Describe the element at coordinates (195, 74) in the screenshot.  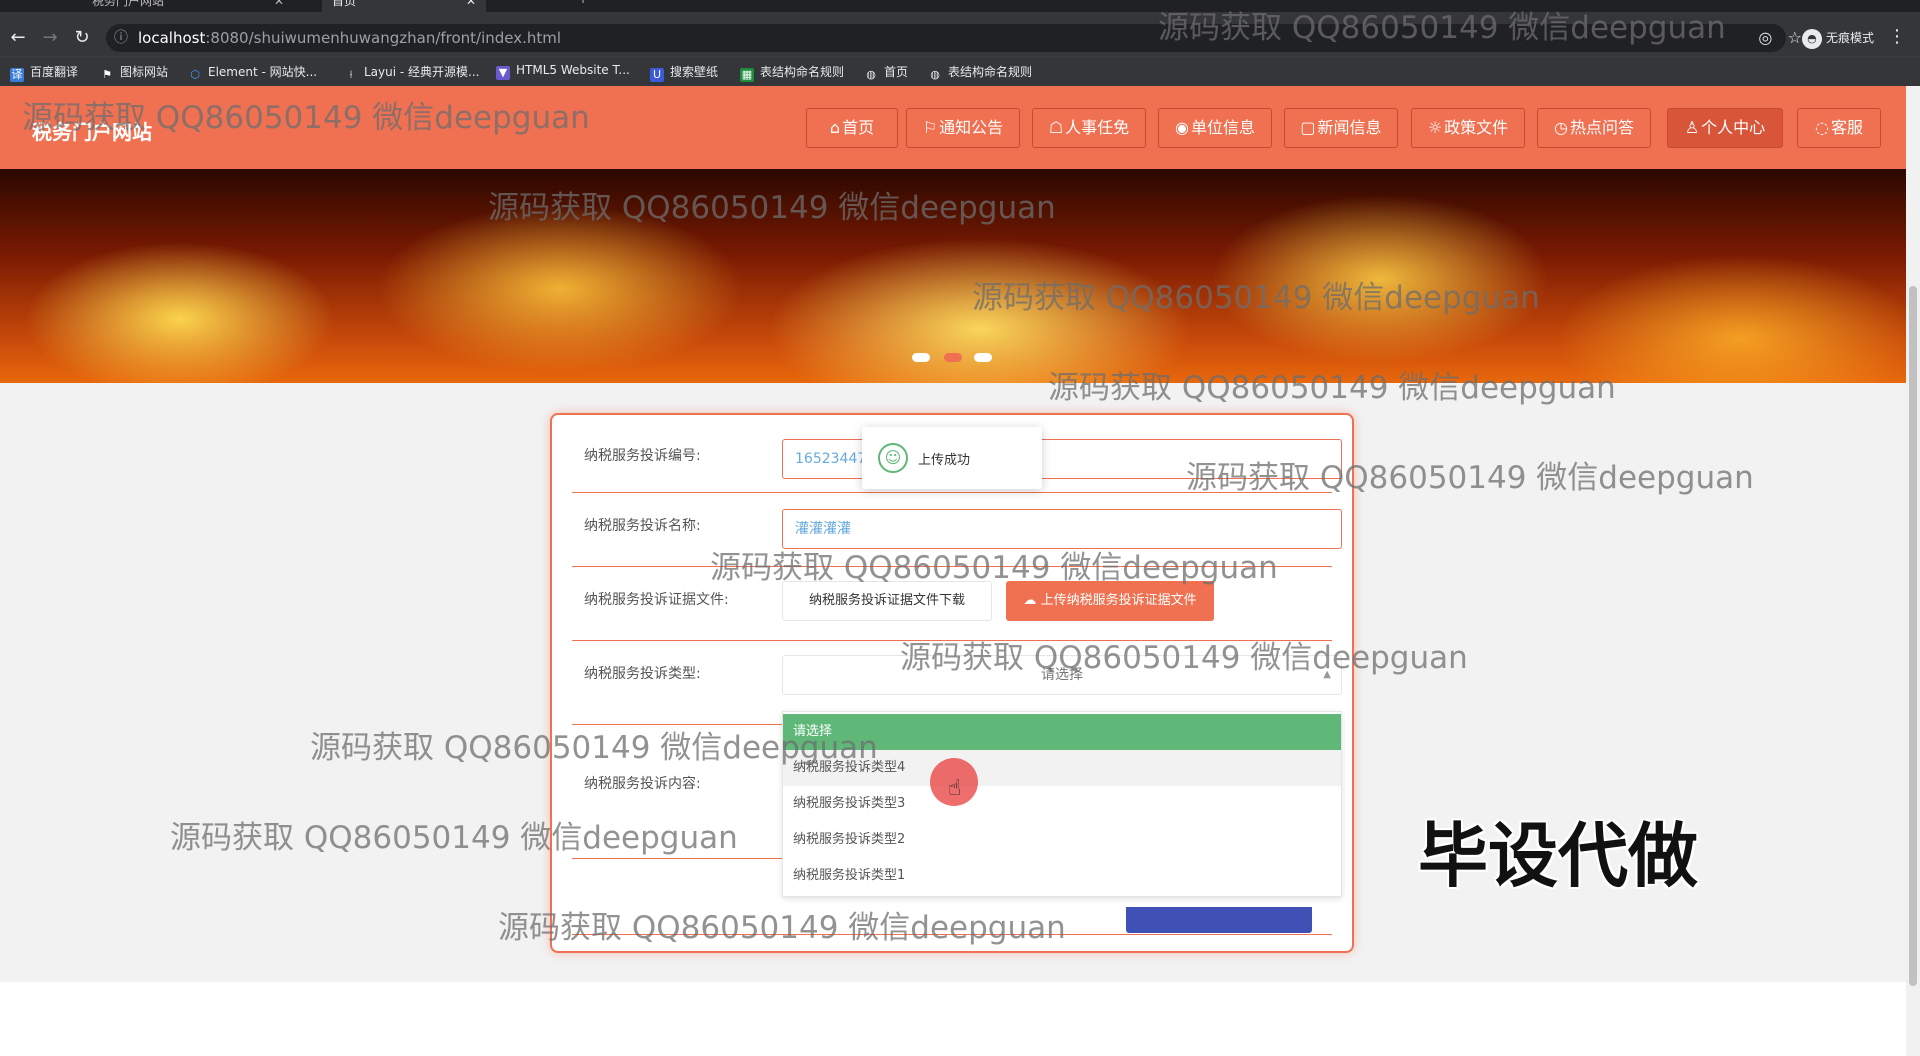
I see `element-icon: ⬡` at that location.